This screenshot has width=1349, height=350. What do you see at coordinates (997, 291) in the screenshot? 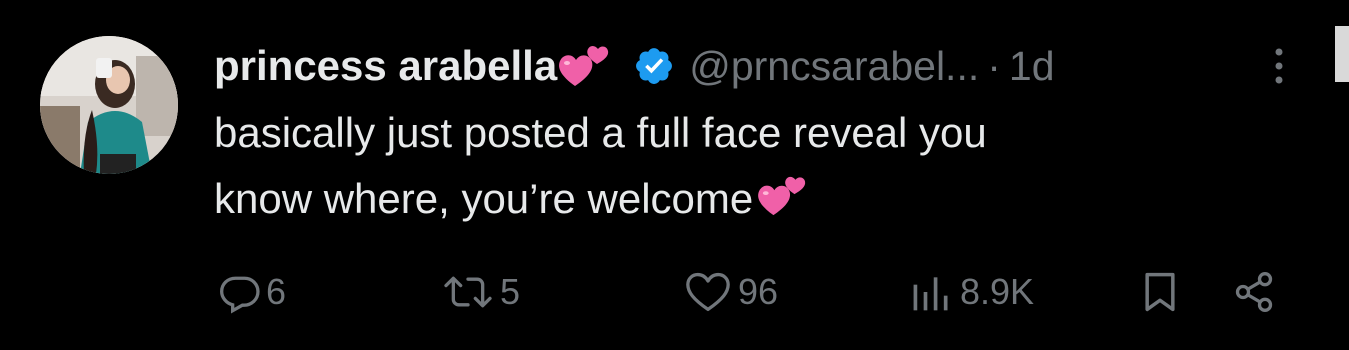
I see `views-count: 8.9K` at bounding box center [997, 291].